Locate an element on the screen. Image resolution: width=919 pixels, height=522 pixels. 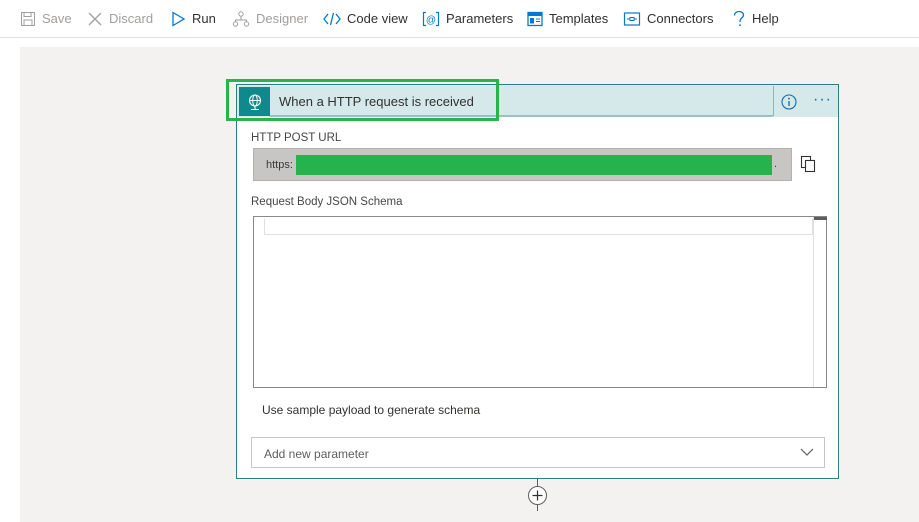
parameters-button: @ Parameters is located at coordinates (467, 18).